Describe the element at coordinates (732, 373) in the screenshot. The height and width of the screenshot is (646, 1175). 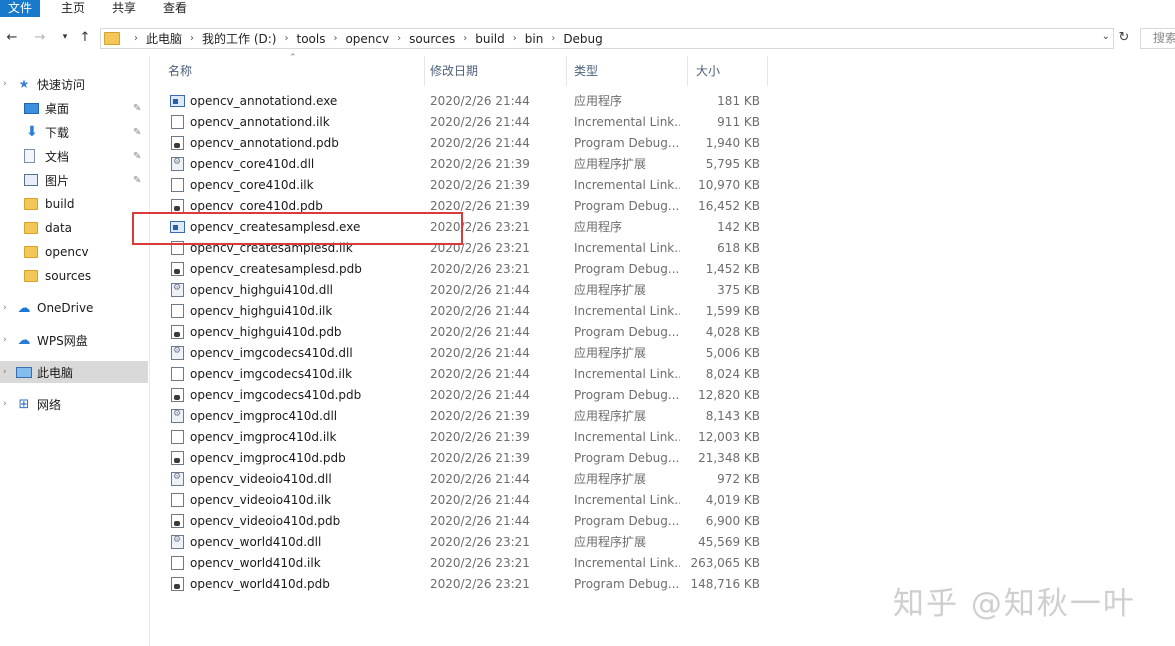
I see `file-size: 8,024 KB` at that location.